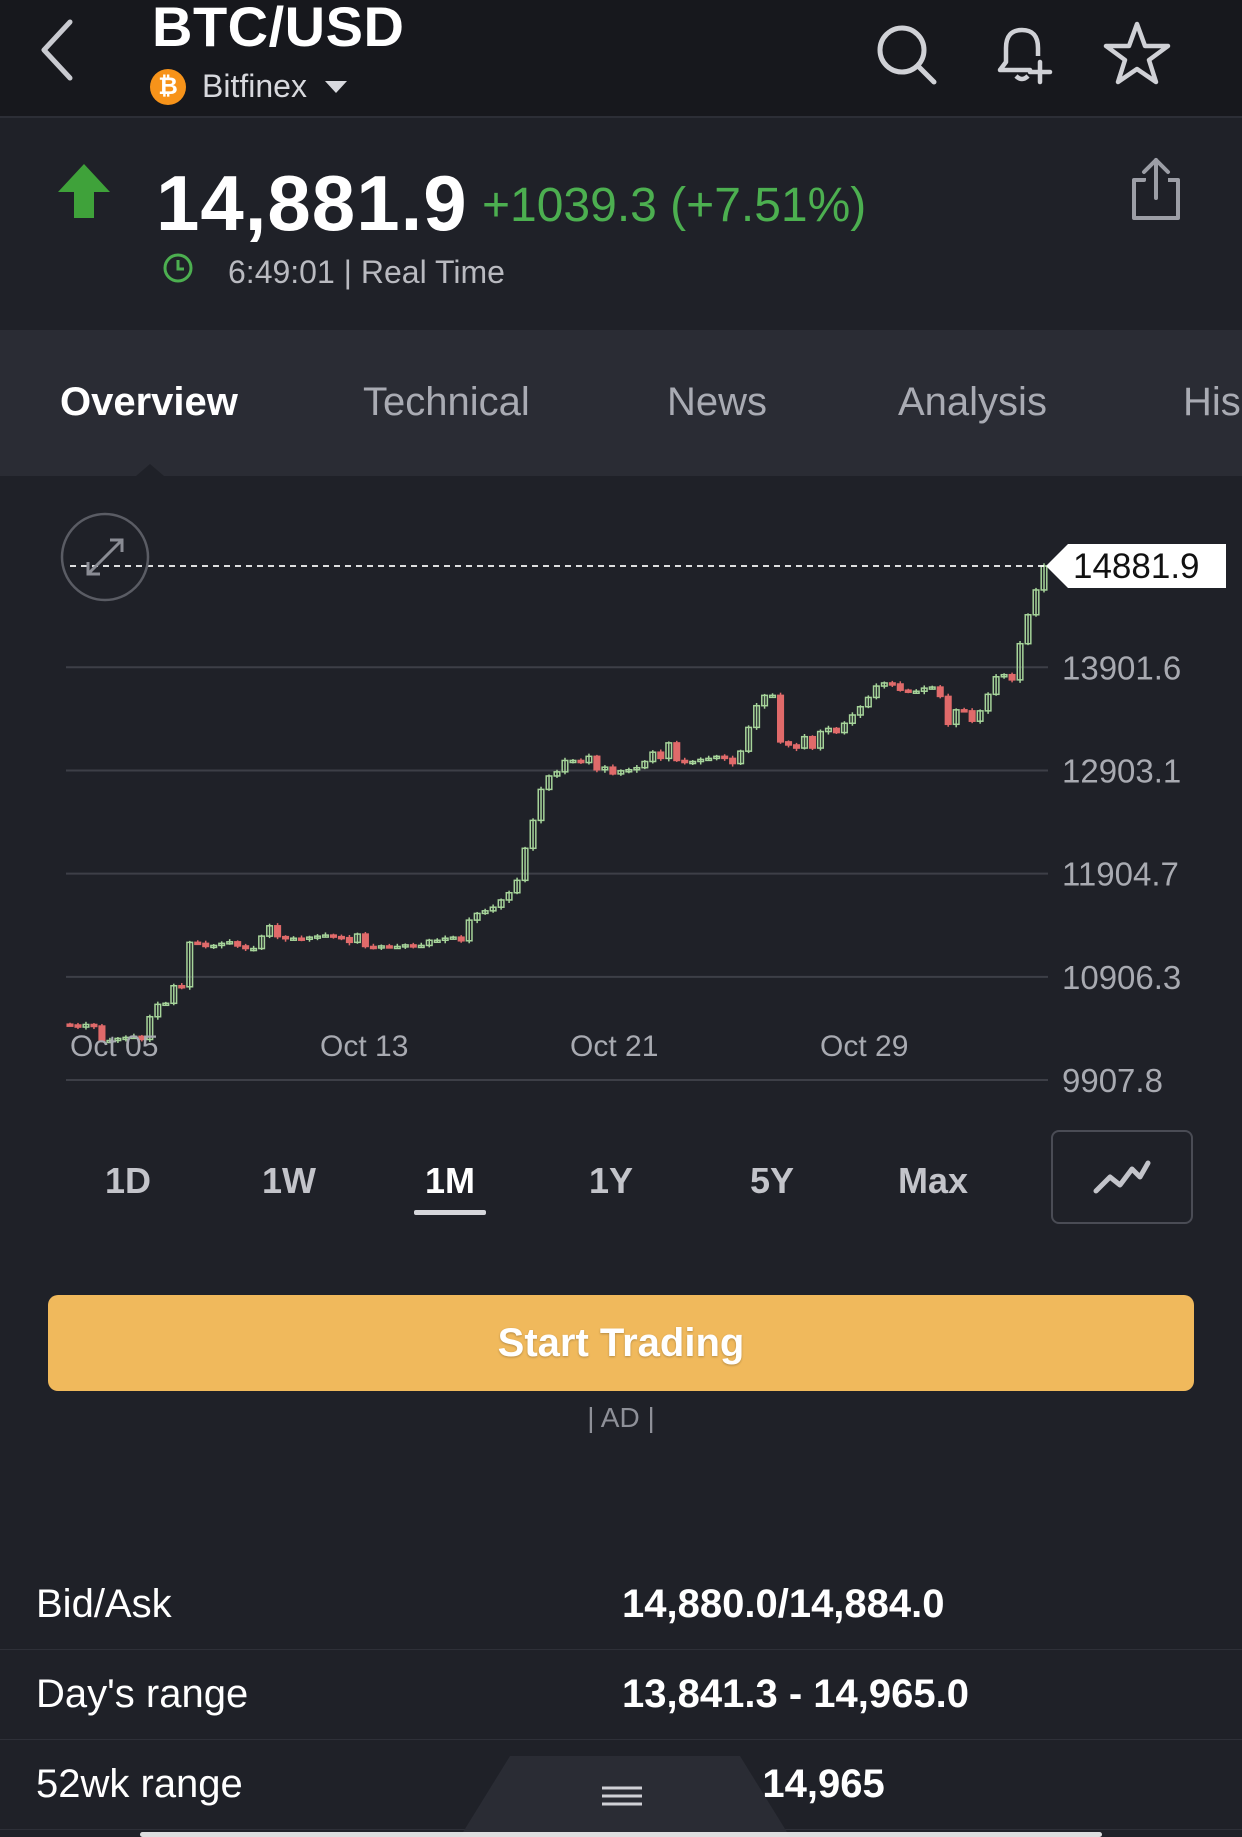 The width and height of the screenshot is (1242, 1837). Describe the element at coordinates (150, 470) in the screenshot. I see `active-tab-pointer` at that location.